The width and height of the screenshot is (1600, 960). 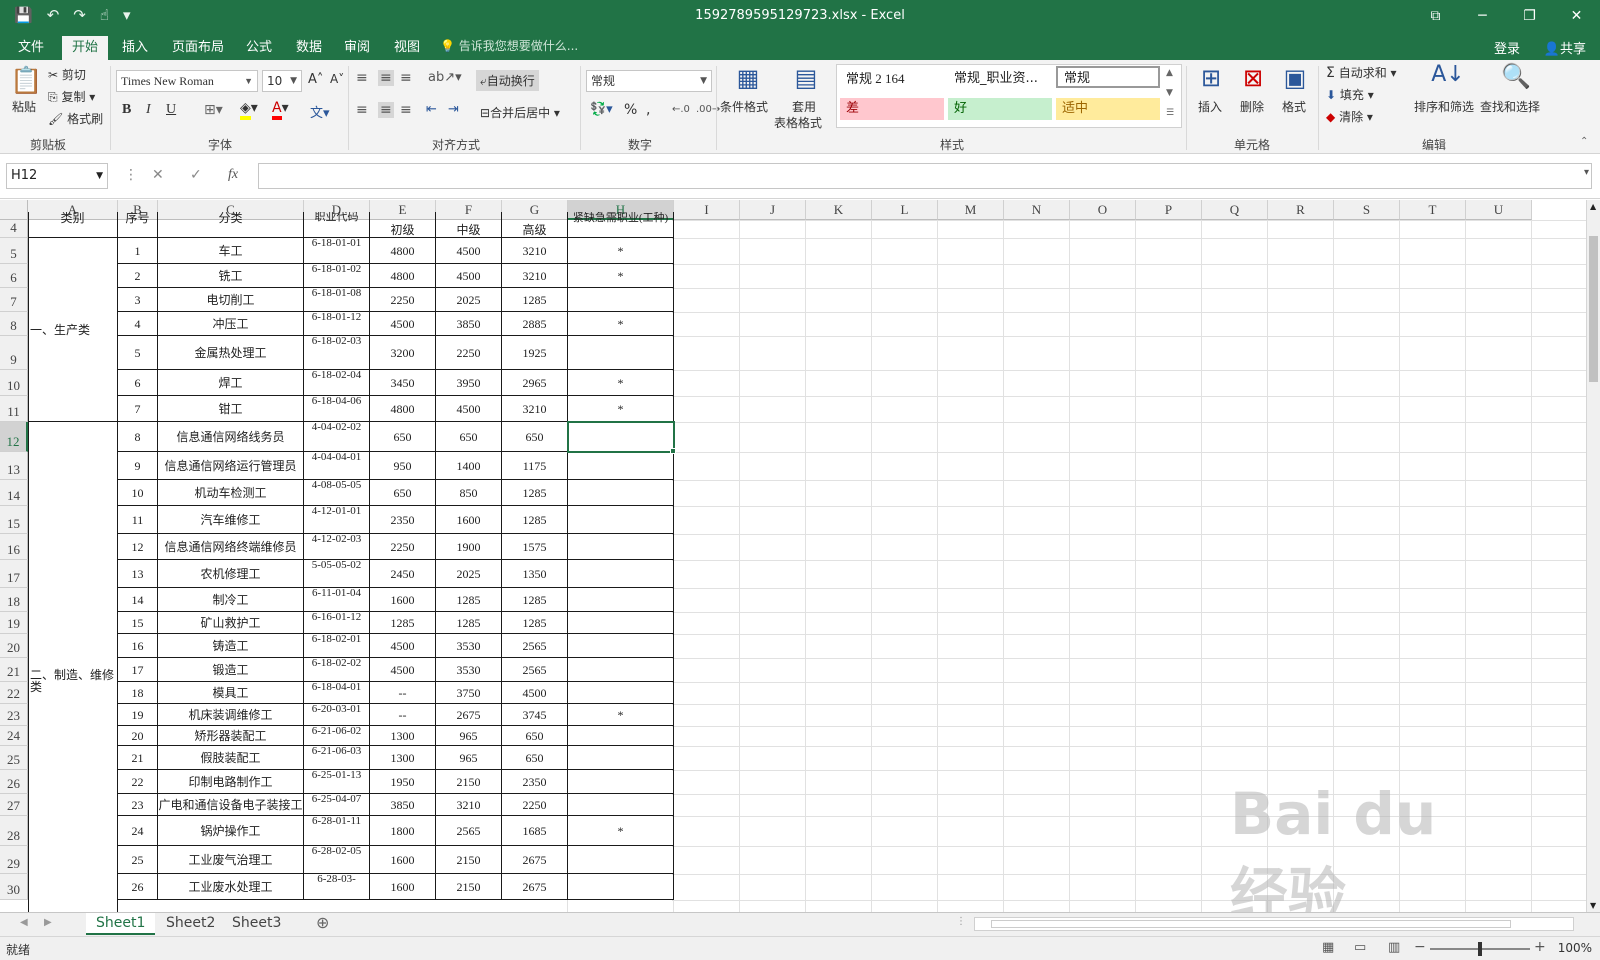 What do you see at coordinates (231, 383) in the screenshot?
I see `cell-c10: 焊工` at bounding box center [231, 383].